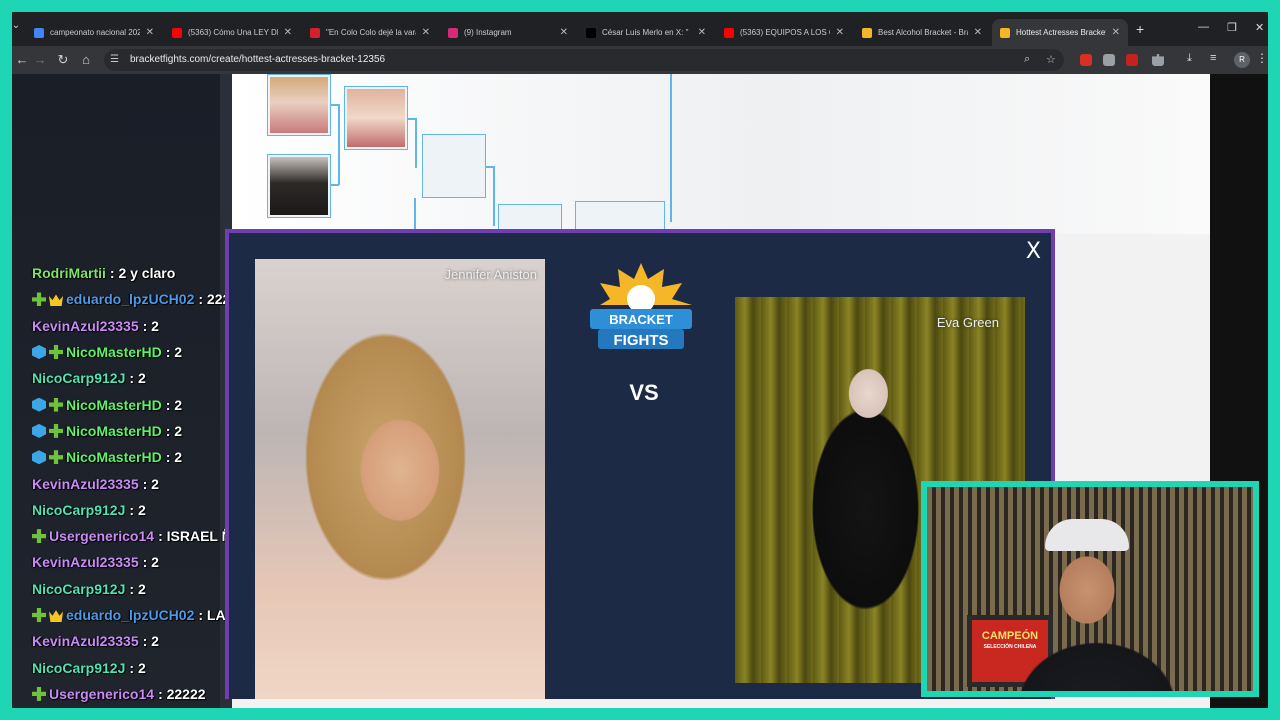 This screenshot has height=720, width=1280. Describe the element at coordinates (1005, 32) in the screenshot. I see `bracketfights-icon` at that location.